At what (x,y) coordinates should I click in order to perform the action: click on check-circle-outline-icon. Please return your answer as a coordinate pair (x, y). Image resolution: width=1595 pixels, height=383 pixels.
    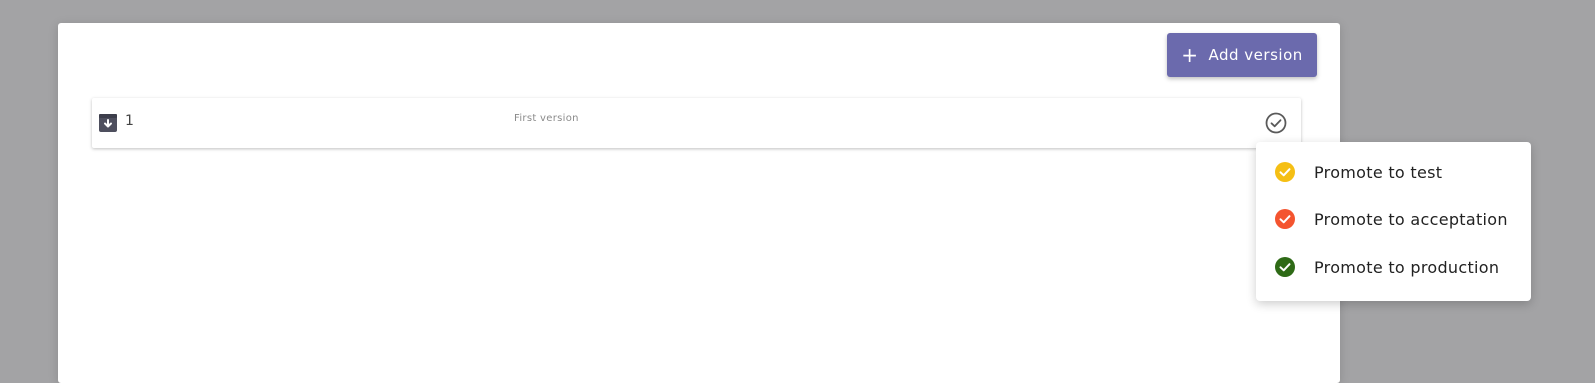
    Looking at the image, I should click on (1276, 123).